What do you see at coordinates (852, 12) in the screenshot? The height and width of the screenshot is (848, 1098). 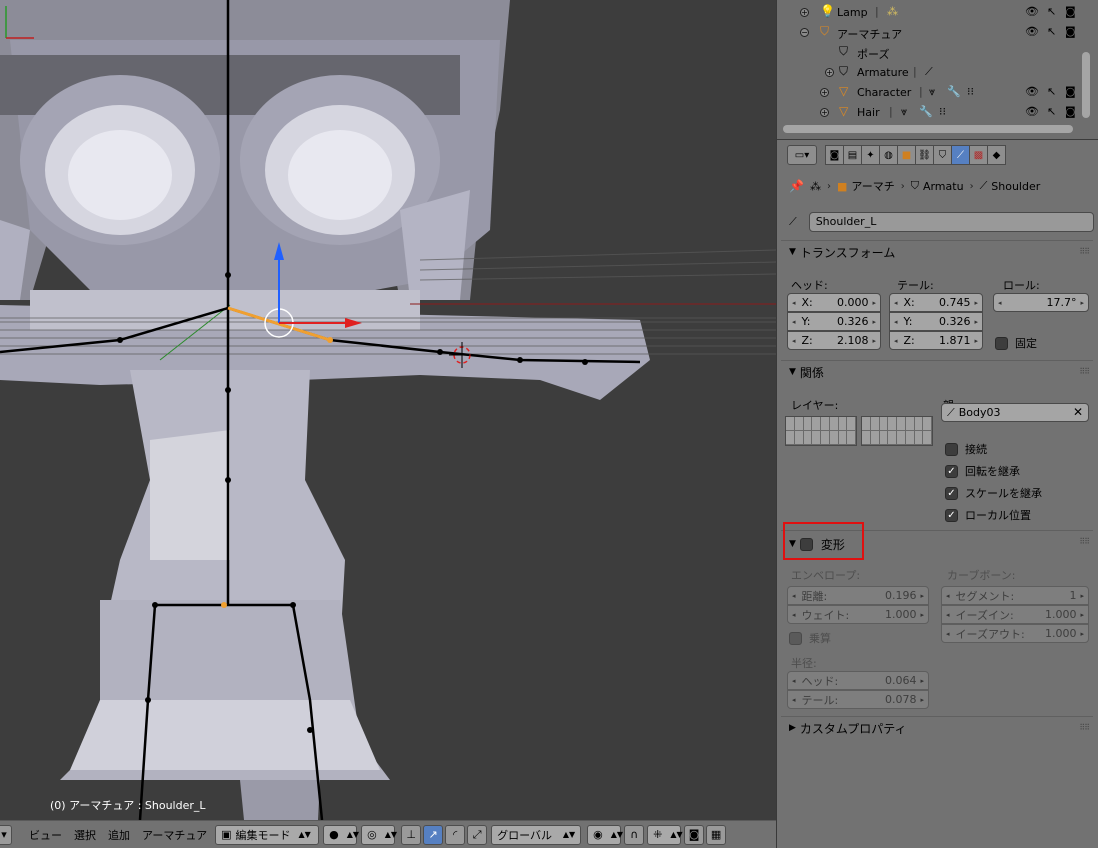 I see `outliner-label: Lamp` at bounding box center [852, 12].